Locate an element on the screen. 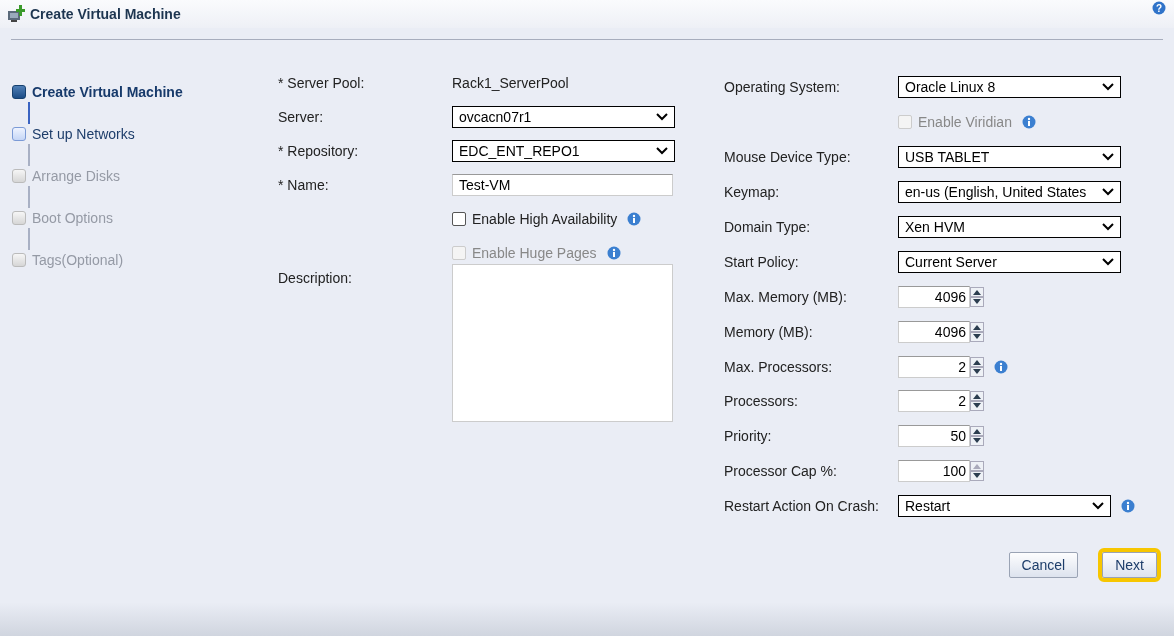 This screenshot has width=1174, height=636. field-label: * Repository: is located at coordinates (319, 151).